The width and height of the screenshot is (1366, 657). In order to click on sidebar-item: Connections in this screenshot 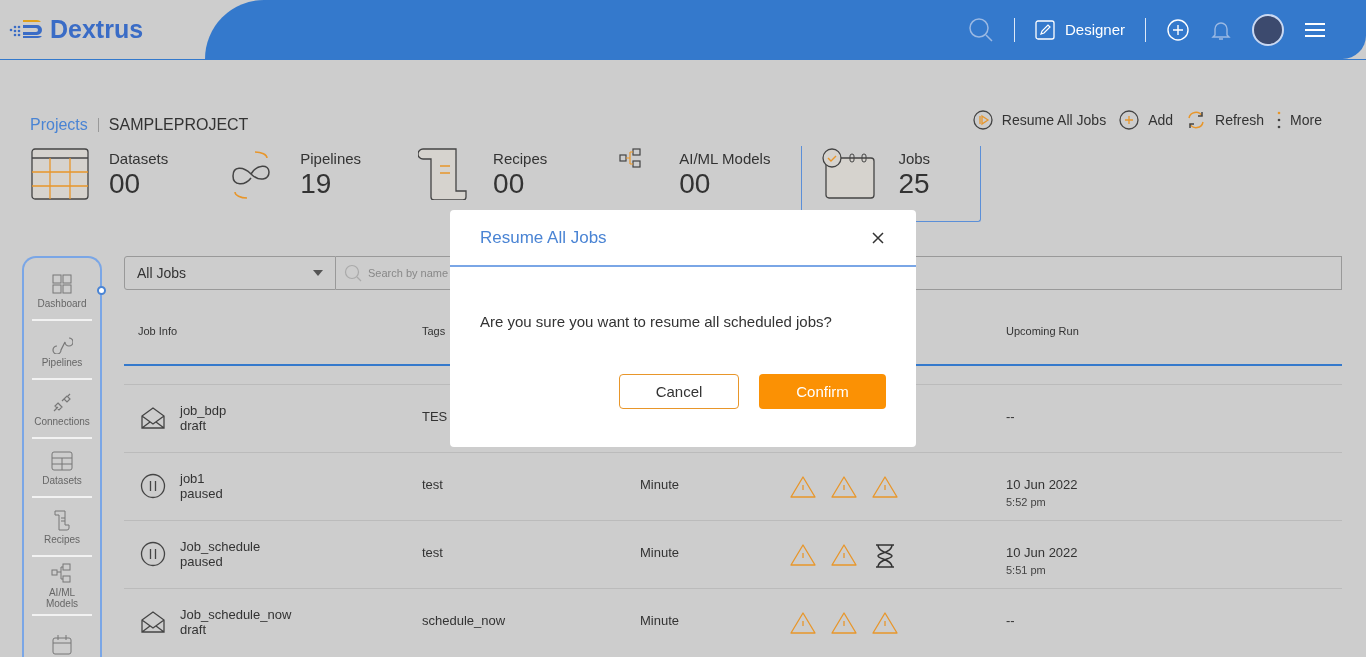, I will do `click(62, 409)`.